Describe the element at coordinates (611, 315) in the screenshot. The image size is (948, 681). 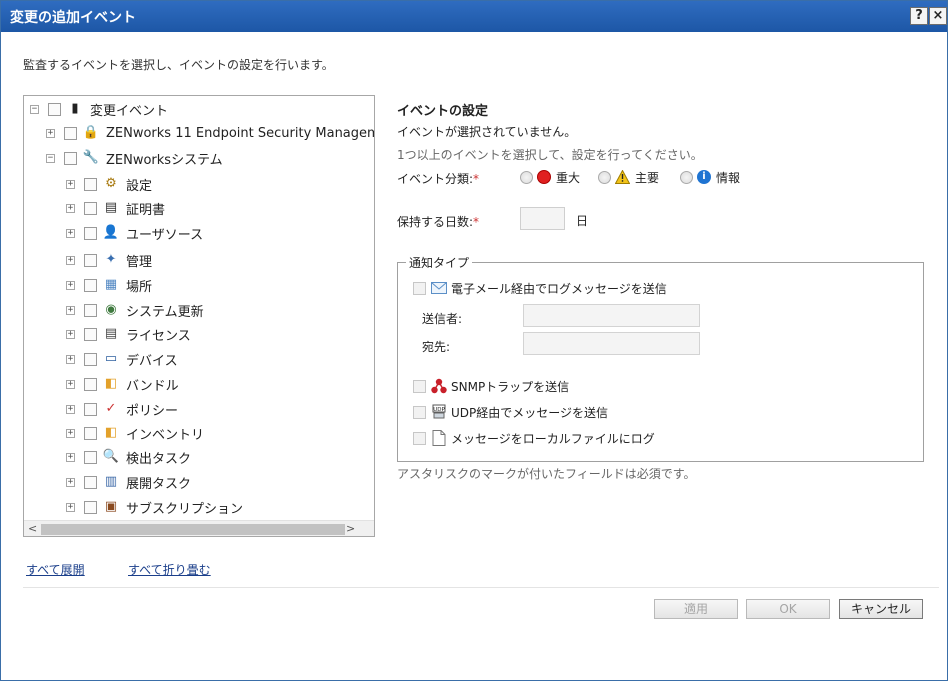
I see `sender-input` at that location.